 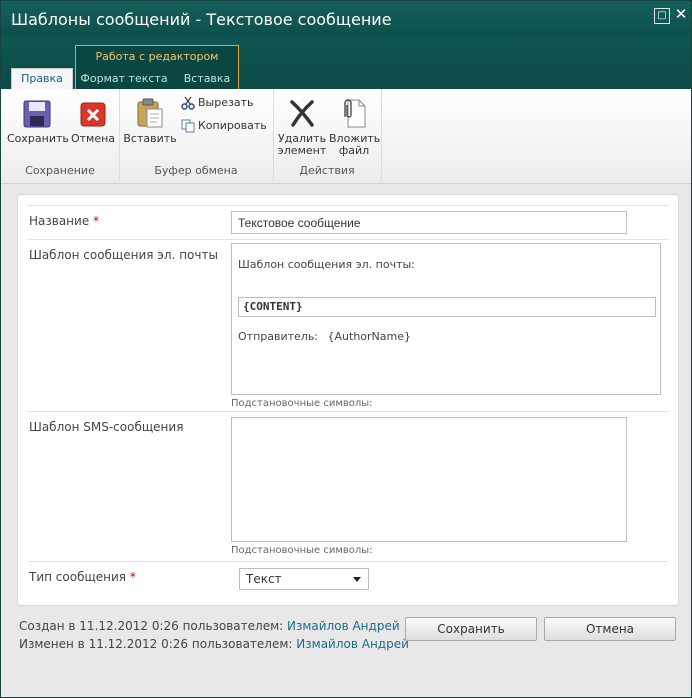 What do you see at coordinates (157, 56) in the screenshot?
I see `context-group-title: Работа с редактором` at bounding box center [157, 56].